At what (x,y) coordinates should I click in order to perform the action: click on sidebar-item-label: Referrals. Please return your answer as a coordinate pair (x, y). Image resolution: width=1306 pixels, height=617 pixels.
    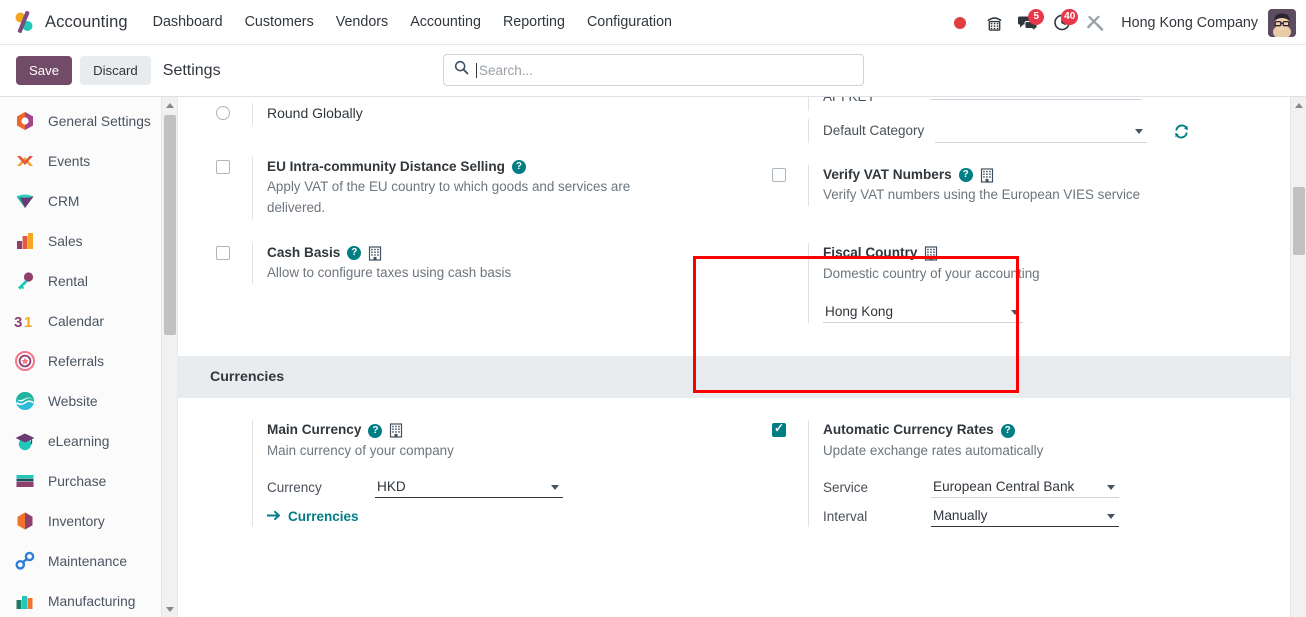
    Looking at the image, I should click on (76, 361).